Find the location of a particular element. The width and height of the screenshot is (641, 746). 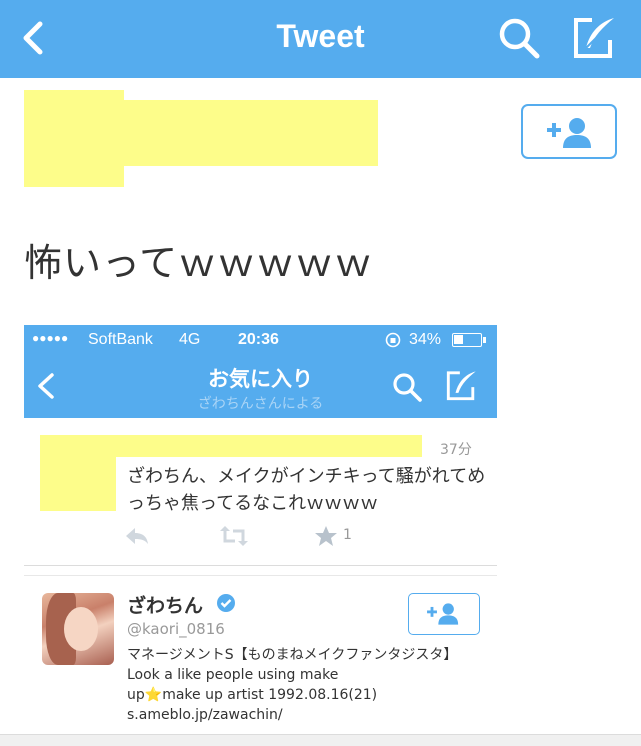

embedded-tweet-text: ざわちん、メイクがインチキって騒がれてめっちゃ焦ってるなこれｗｗｗｗ is located at coordinates (306, 490).